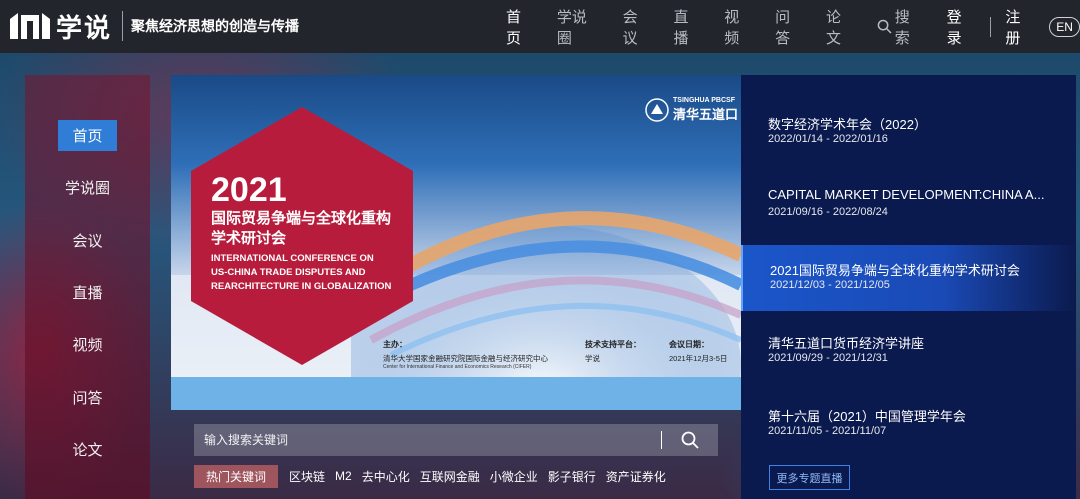  Describe the element at coordinates (579, 27) in the screenshot. I see `nav-item-circle: 学说圈` at that location.